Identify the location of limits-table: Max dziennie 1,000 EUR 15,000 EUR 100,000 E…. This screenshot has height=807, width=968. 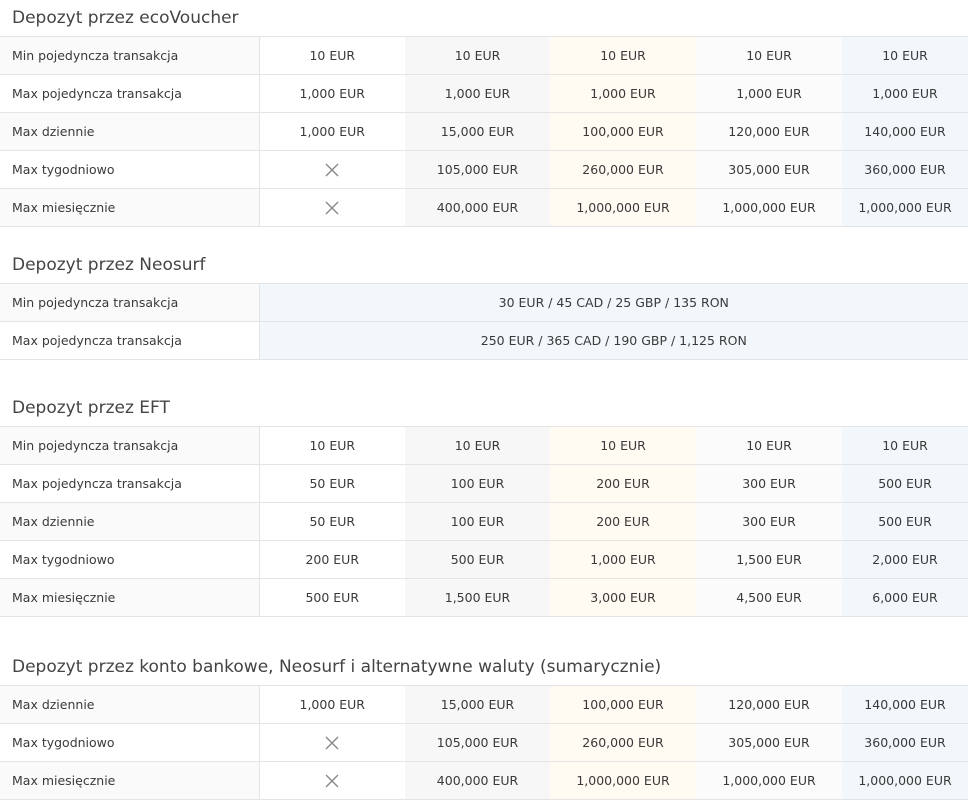
(484, 742).